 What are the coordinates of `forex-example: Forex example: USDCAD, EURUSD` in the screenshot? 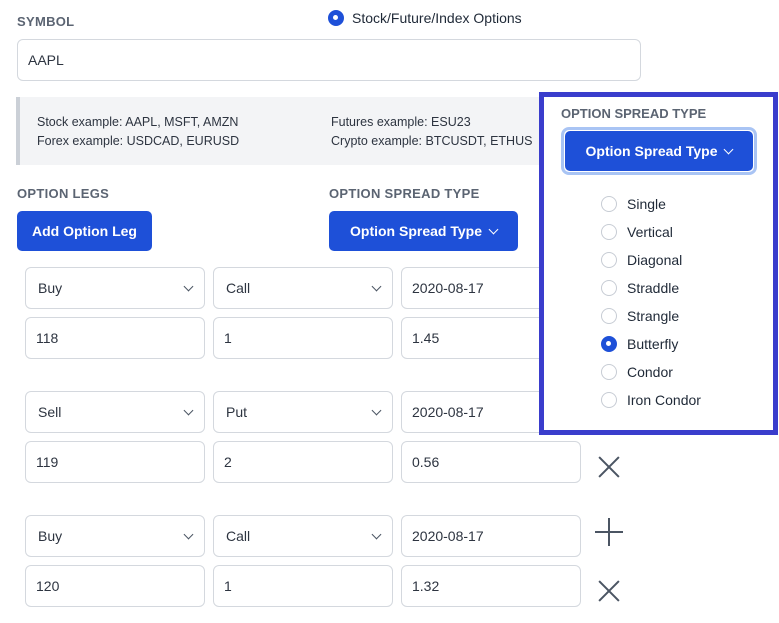 It's located at (138, 141).